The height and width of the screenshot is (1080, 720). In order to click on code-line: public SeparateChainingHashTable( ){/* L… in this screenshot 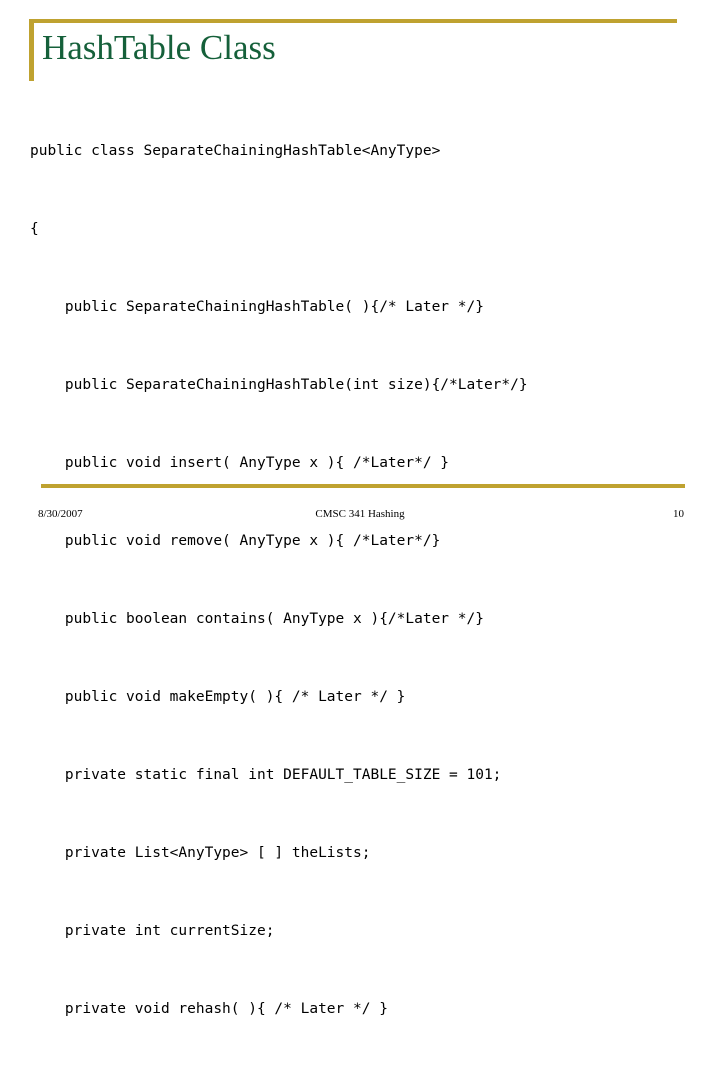, I will do `click(257, 307)`.